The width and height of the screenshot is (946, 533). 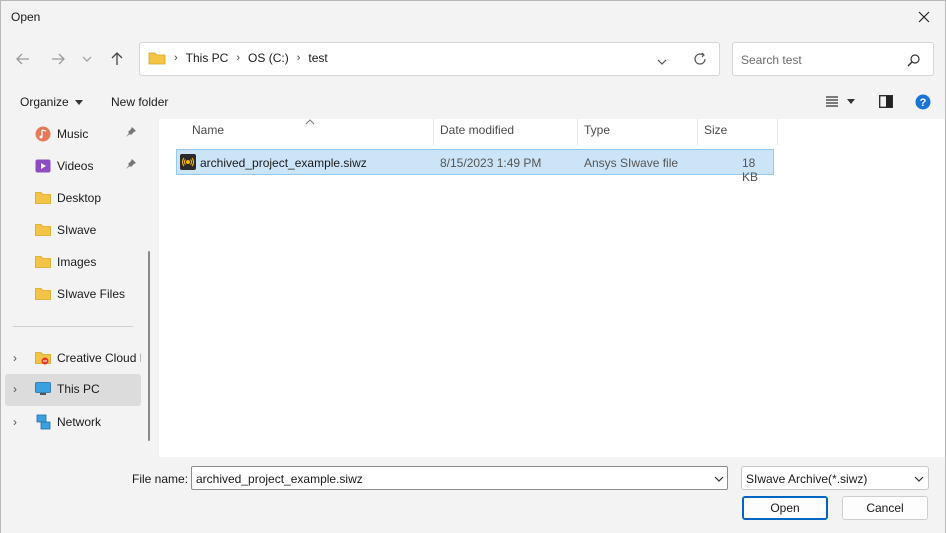 I want to click on breadcrumb-item-test: test, so click(x=317, y=58).